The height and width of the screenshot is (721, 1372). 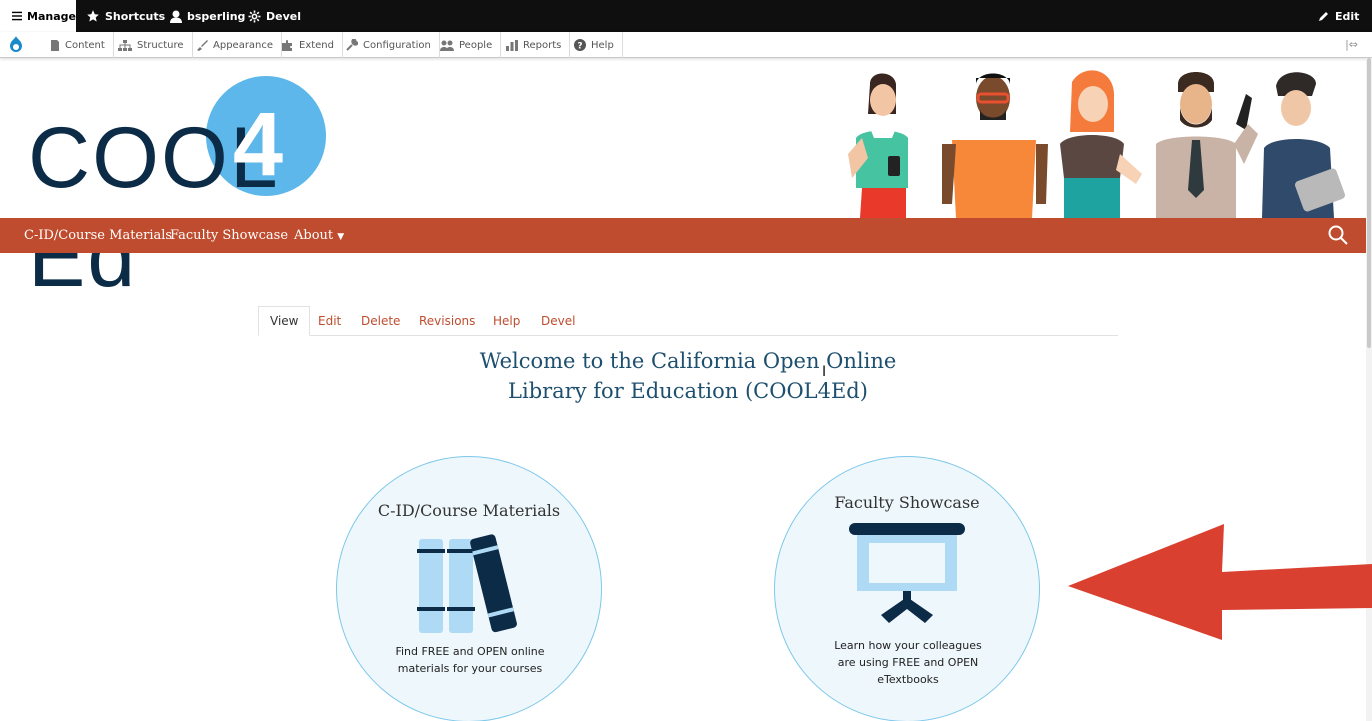 What do you see at coordinates (542, 45) in the screenshot?
I see `tray-item-label: Reports` at bounding box center [542, 45].